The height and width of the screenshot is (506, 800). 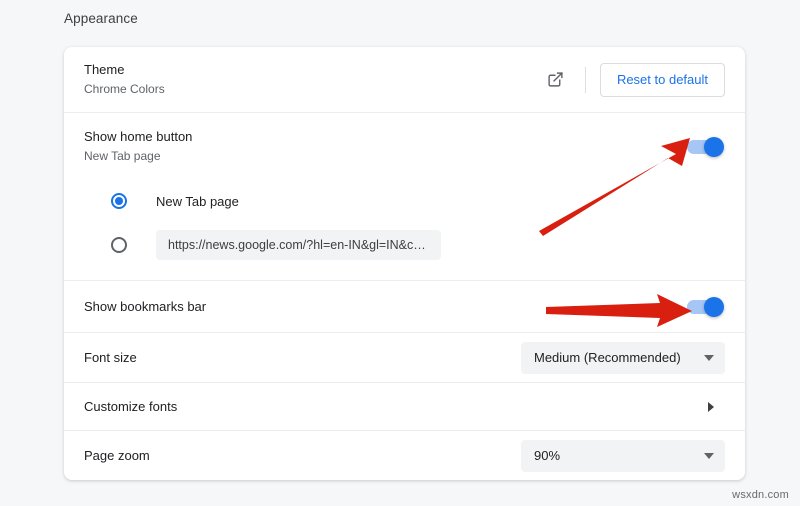 What do you see at coordinates (760, 495) in the screenshot?
I see `watermark: wsxdn.com` at bounding box center [760, 495].